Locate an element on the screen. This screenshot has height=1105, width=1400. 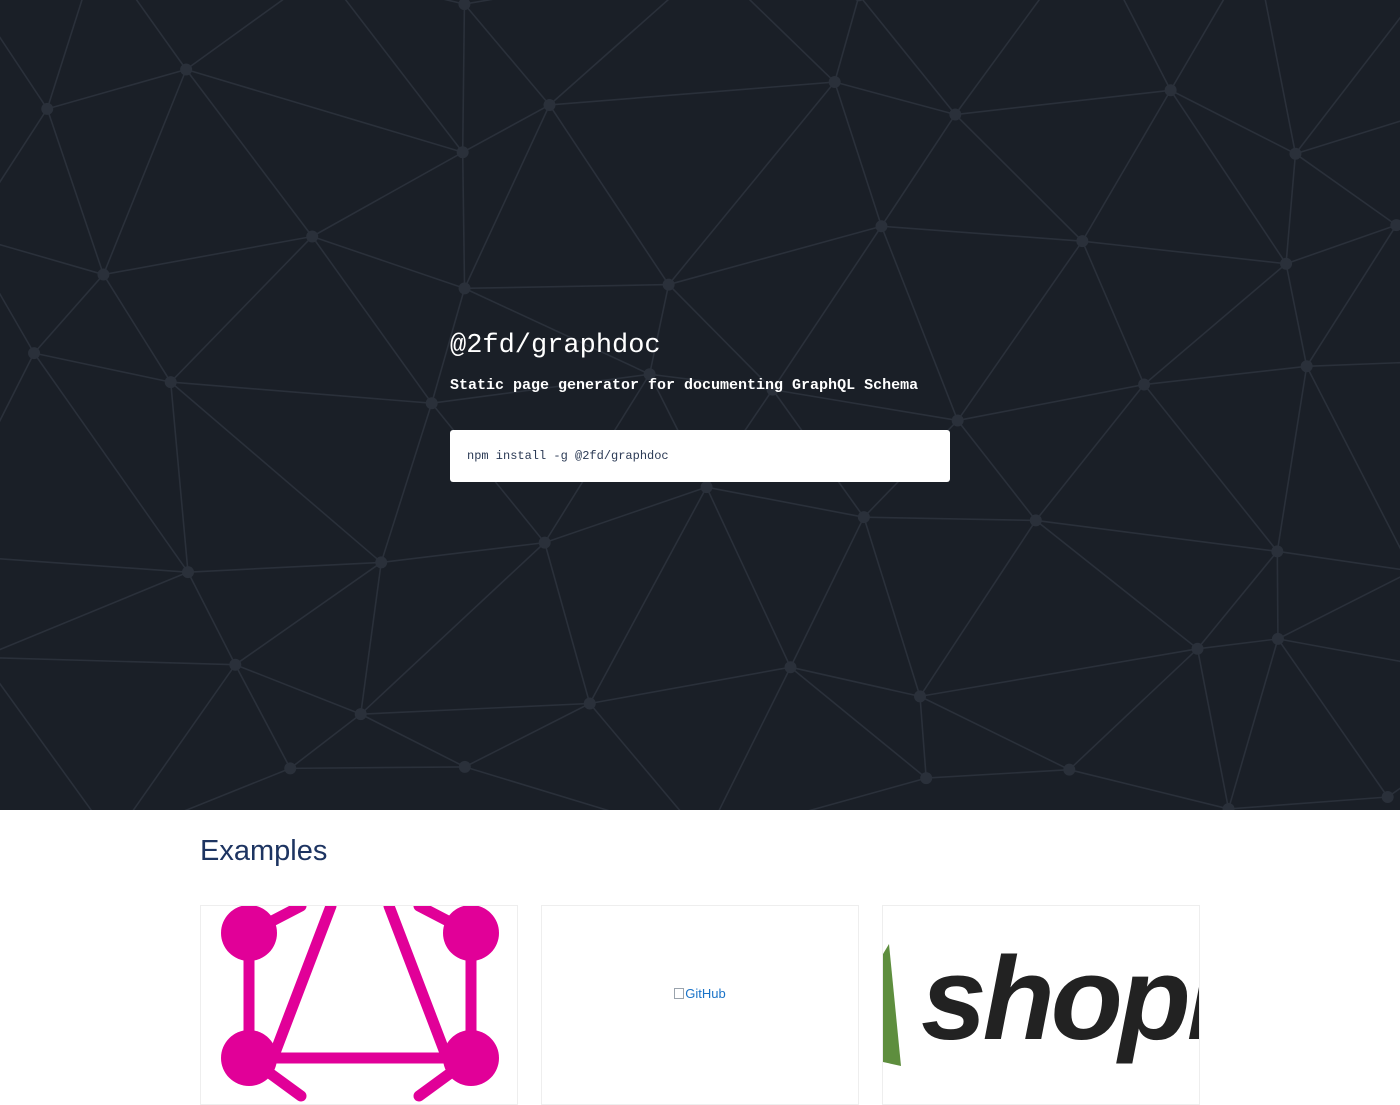
shopify-logo-text: shopi is located at coordinates (1060, 999).